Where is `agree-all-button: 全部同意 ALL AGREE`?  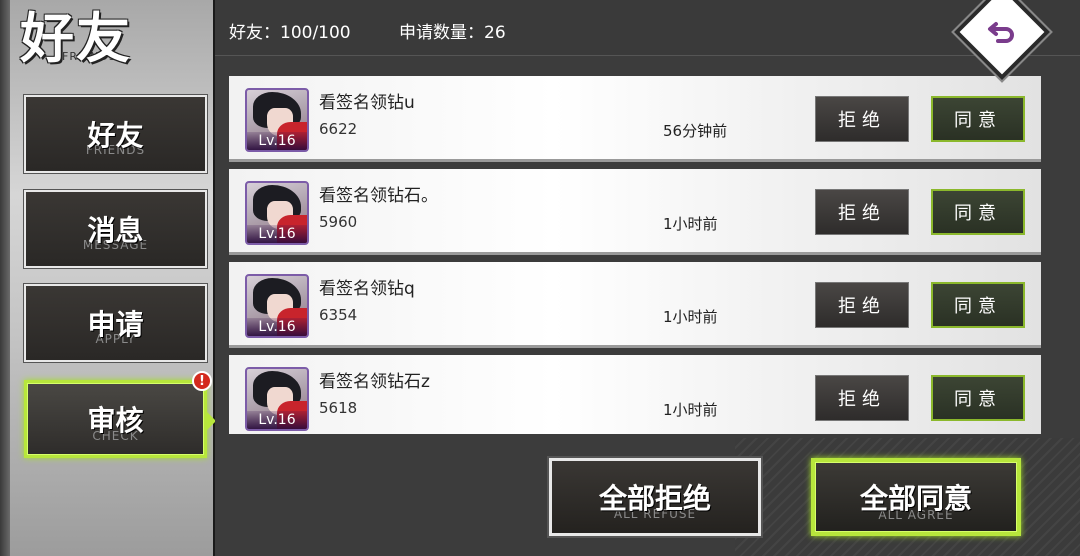
agree-all-button: 全部同意 ALL AGREE is located at coordinates (916, 497).